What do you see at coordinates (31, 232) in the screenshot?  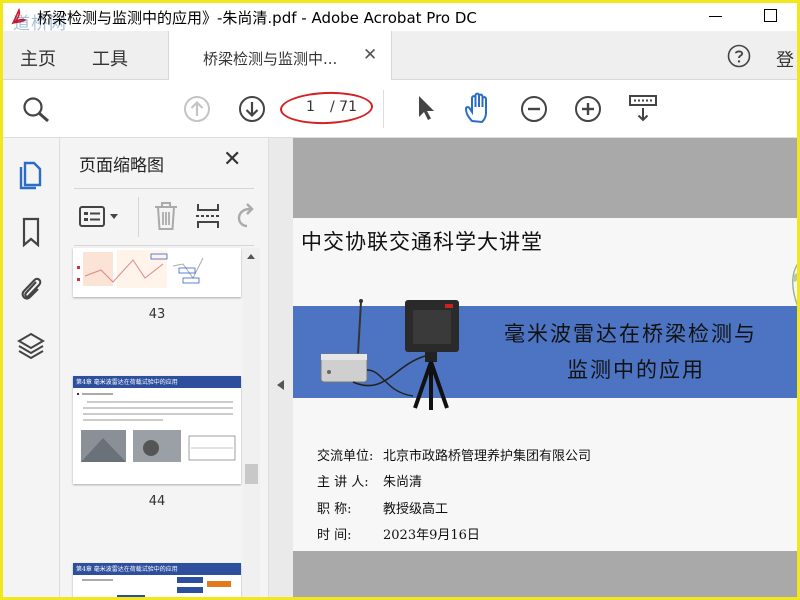 I see `bookmarks-icon` at bounding box center [31, 232].